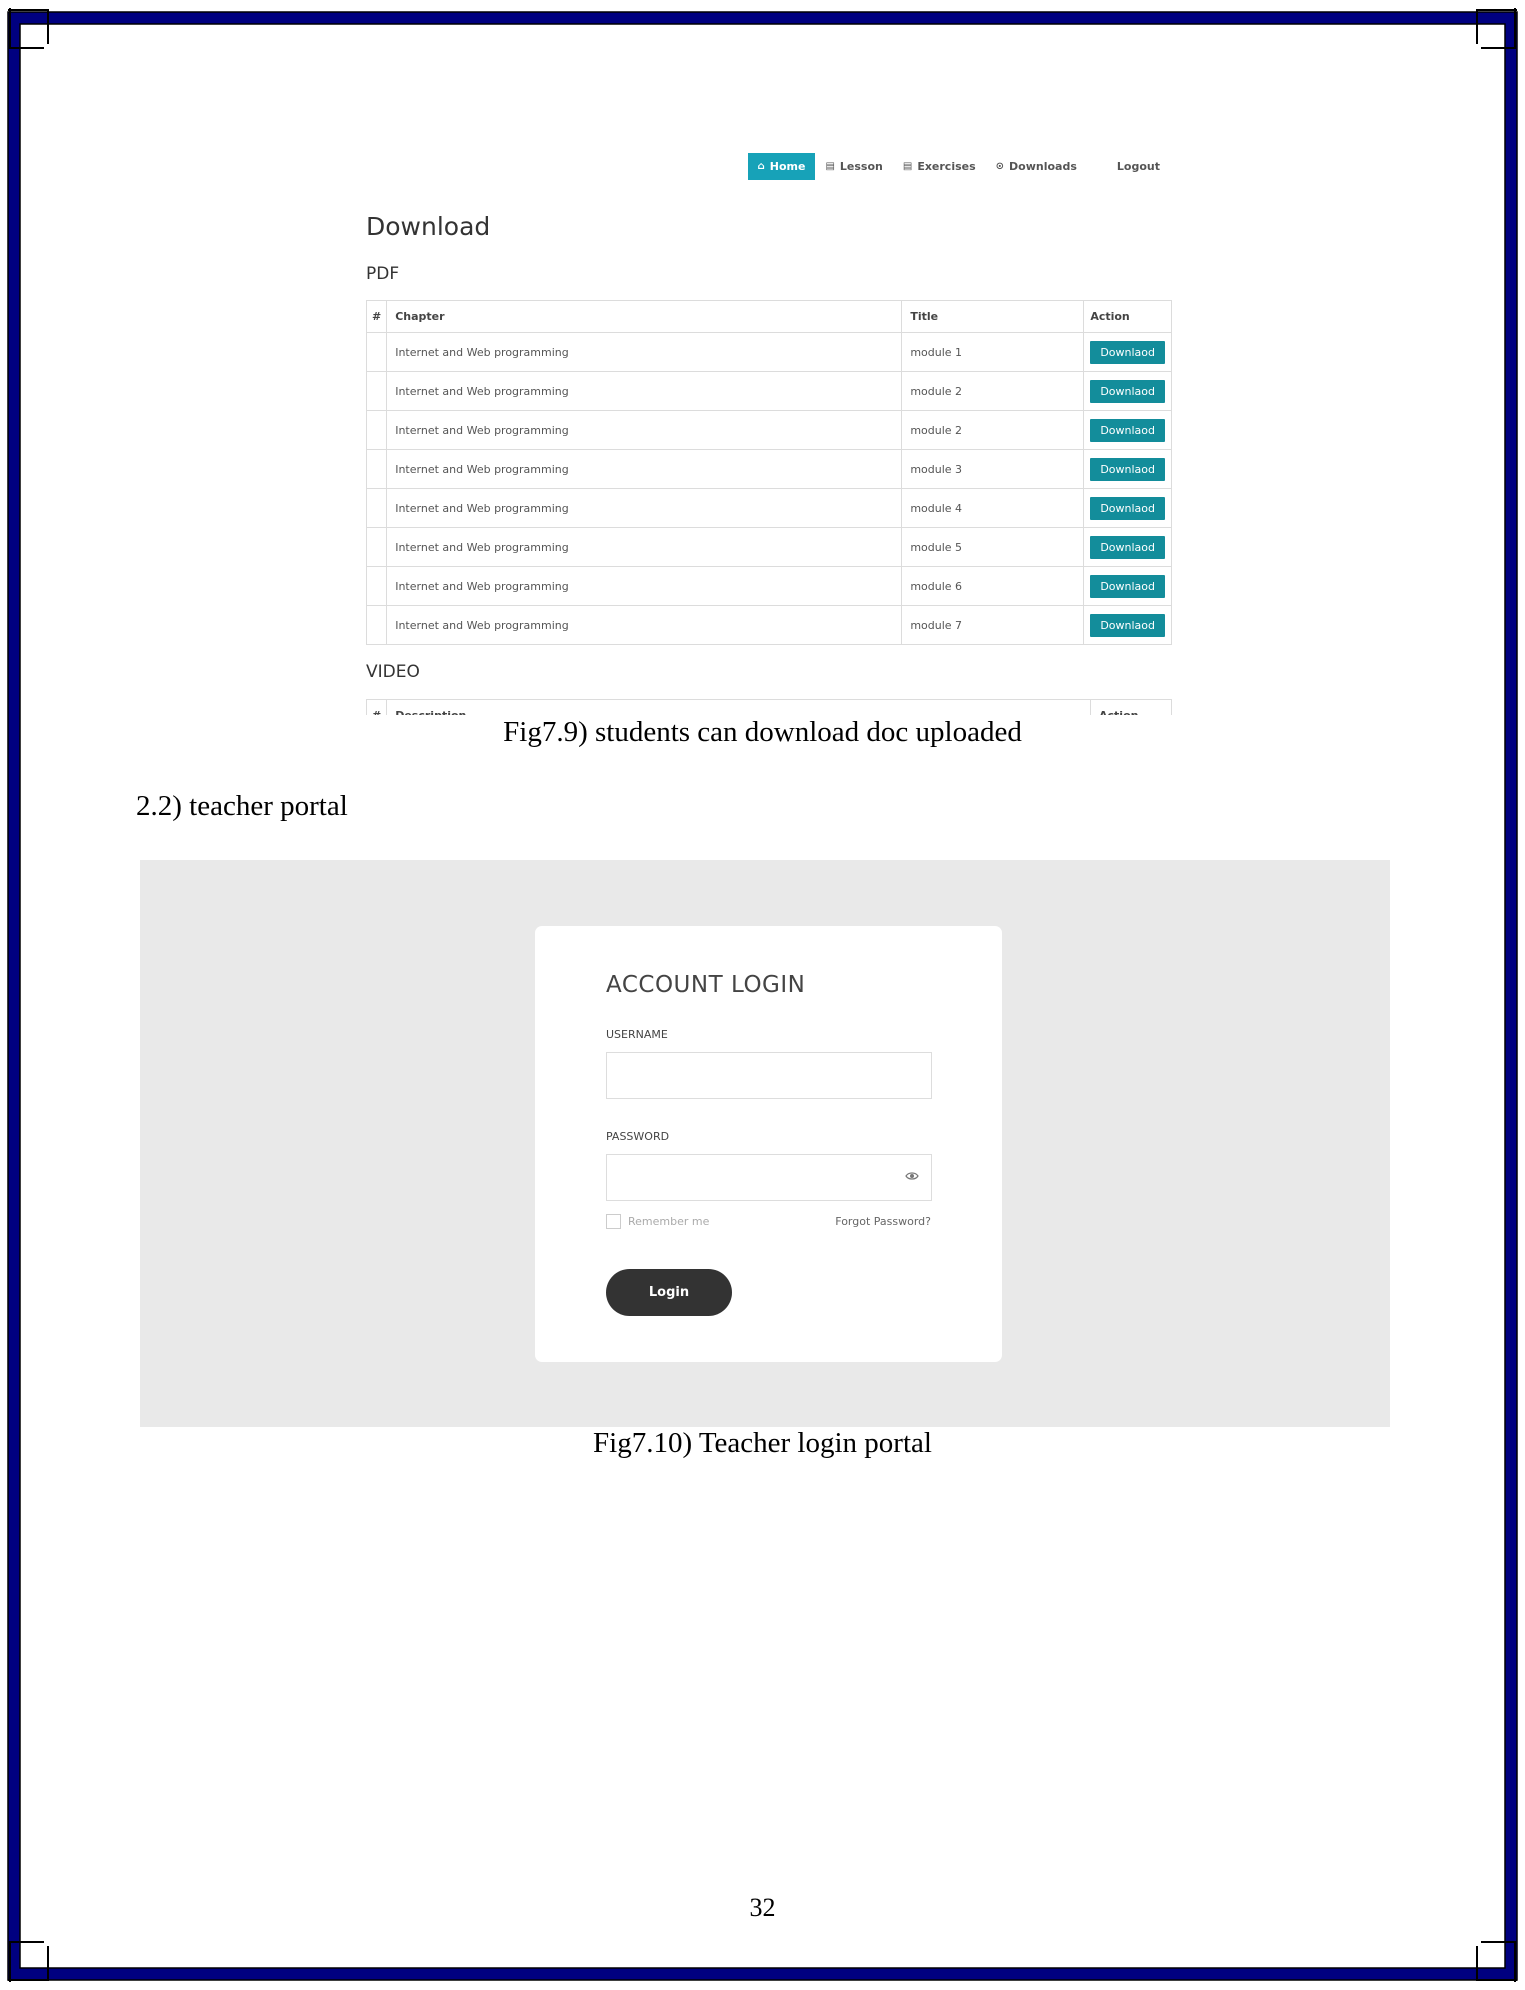 This screenshot has width=1525, height=1990. I want to click on nav-lesson-label: Lesson, so click(861, 166).